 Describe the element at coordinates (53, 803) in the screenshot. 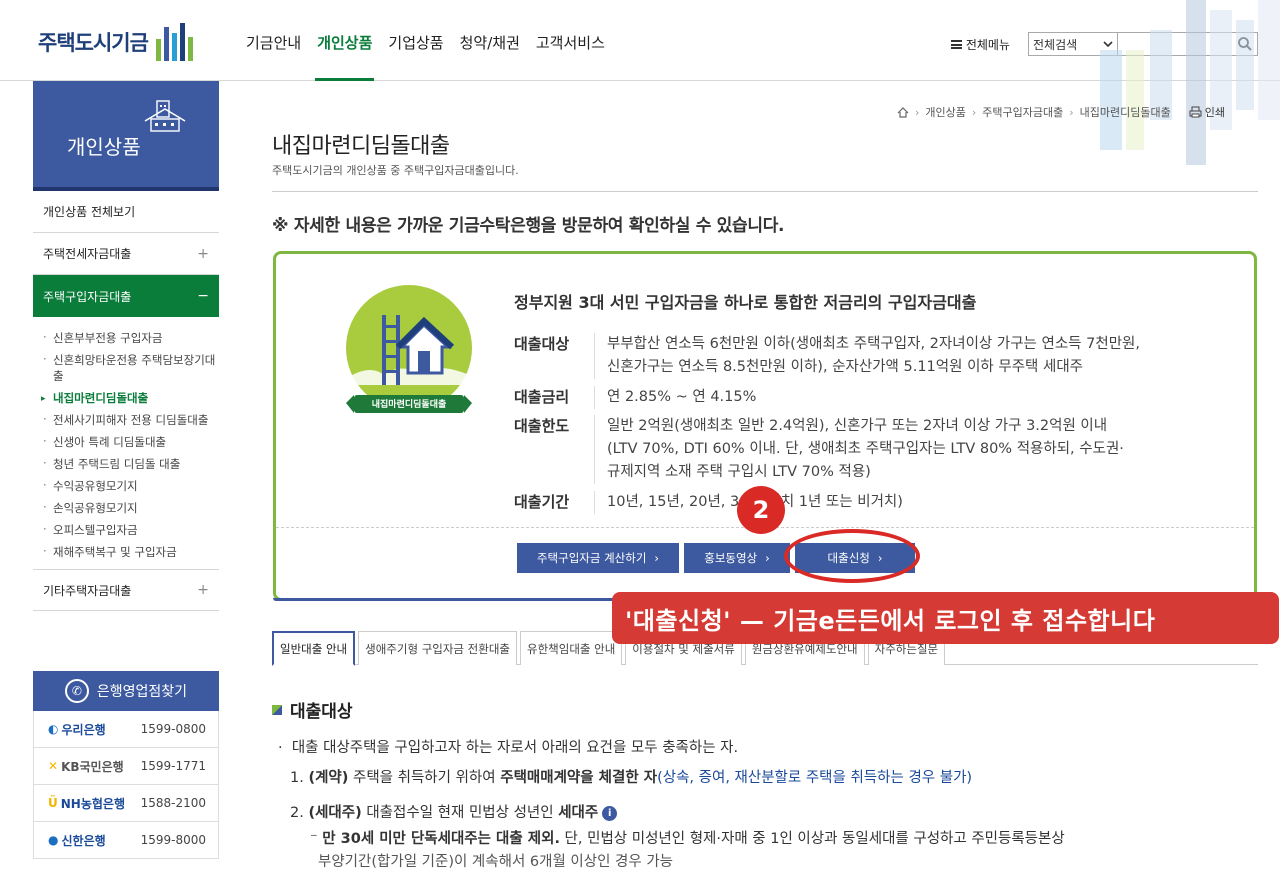

I see `nh-logo-icon: Ü` at that location.